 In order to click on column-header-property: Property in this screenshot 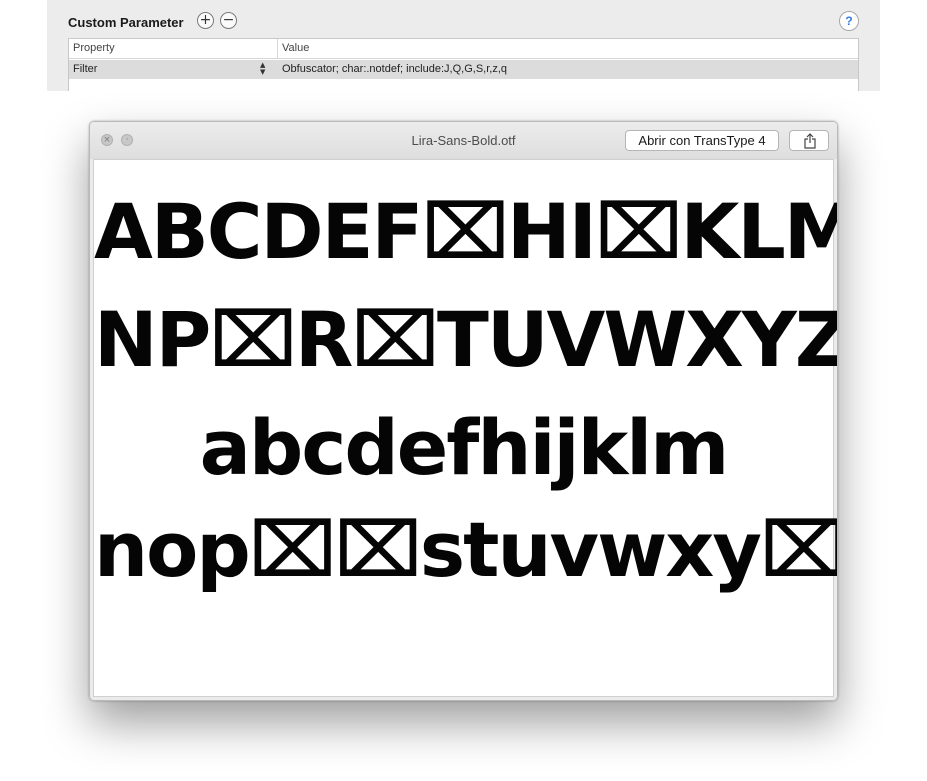, I will do `click(94, 48)`.